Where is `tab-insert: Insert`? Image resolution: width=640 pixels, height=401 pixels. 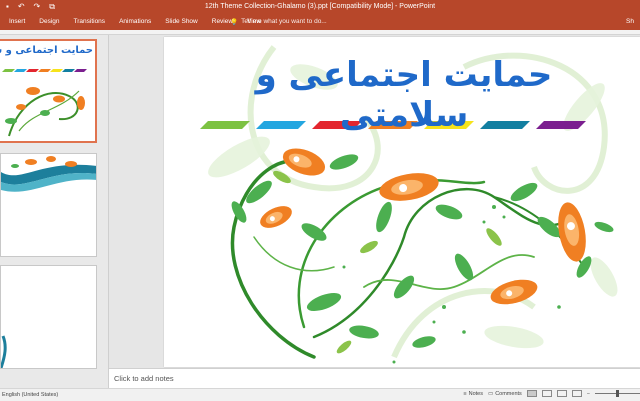
tab-insert: Insert is located at coordinates (16, 21).